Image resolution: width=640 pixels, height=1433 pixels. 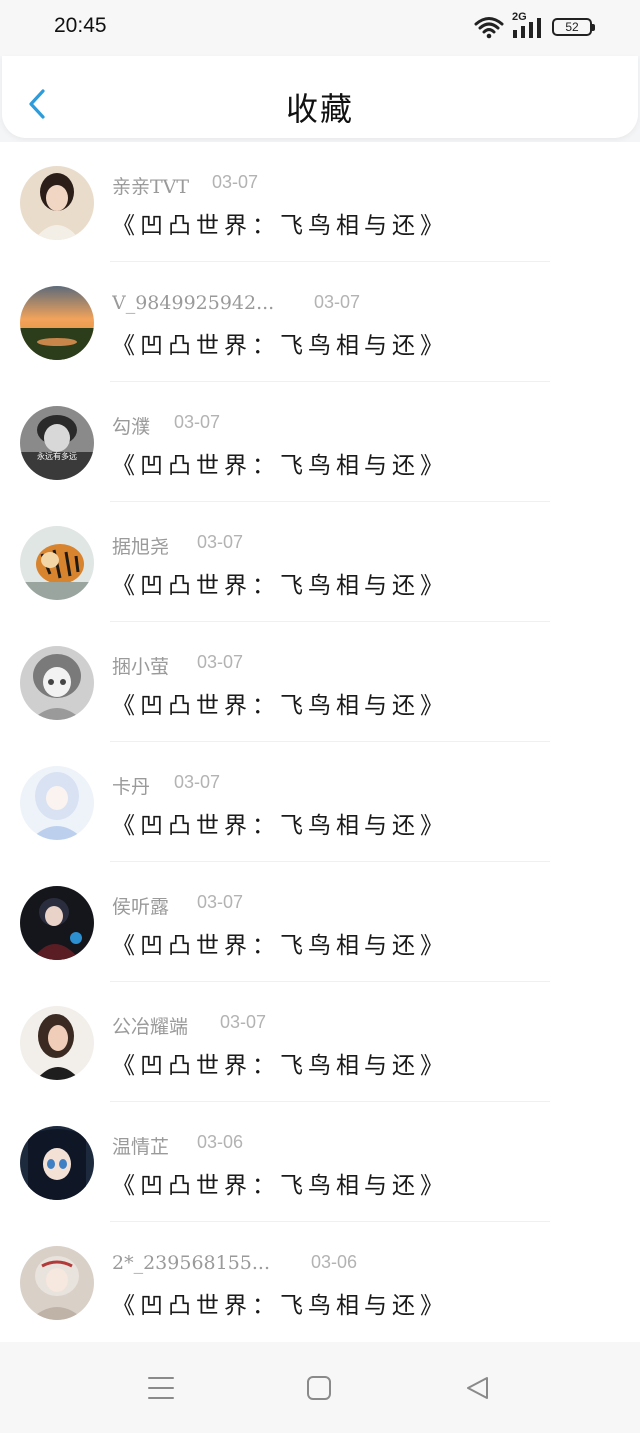 I want to click on user-name: 亲亲TVT, so click(x=151, y=187).